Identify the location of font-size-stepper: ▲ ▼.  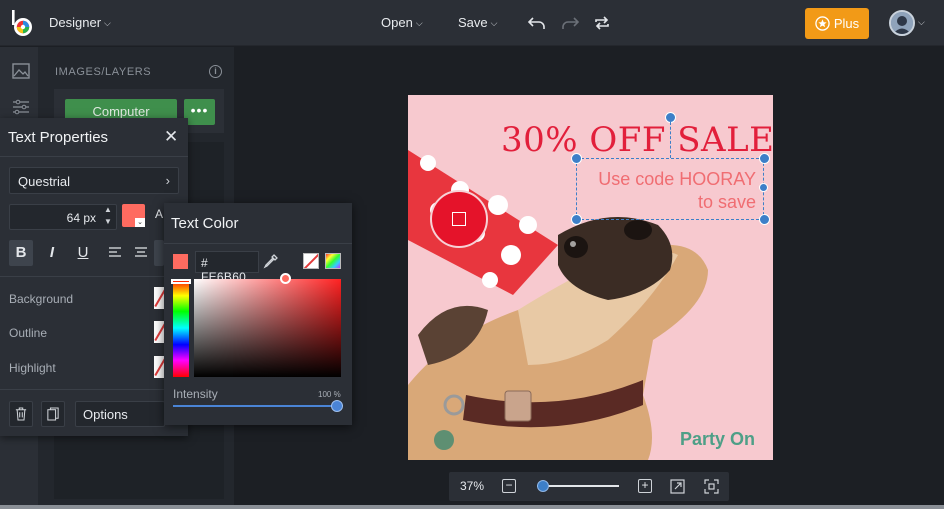
(108, 217).